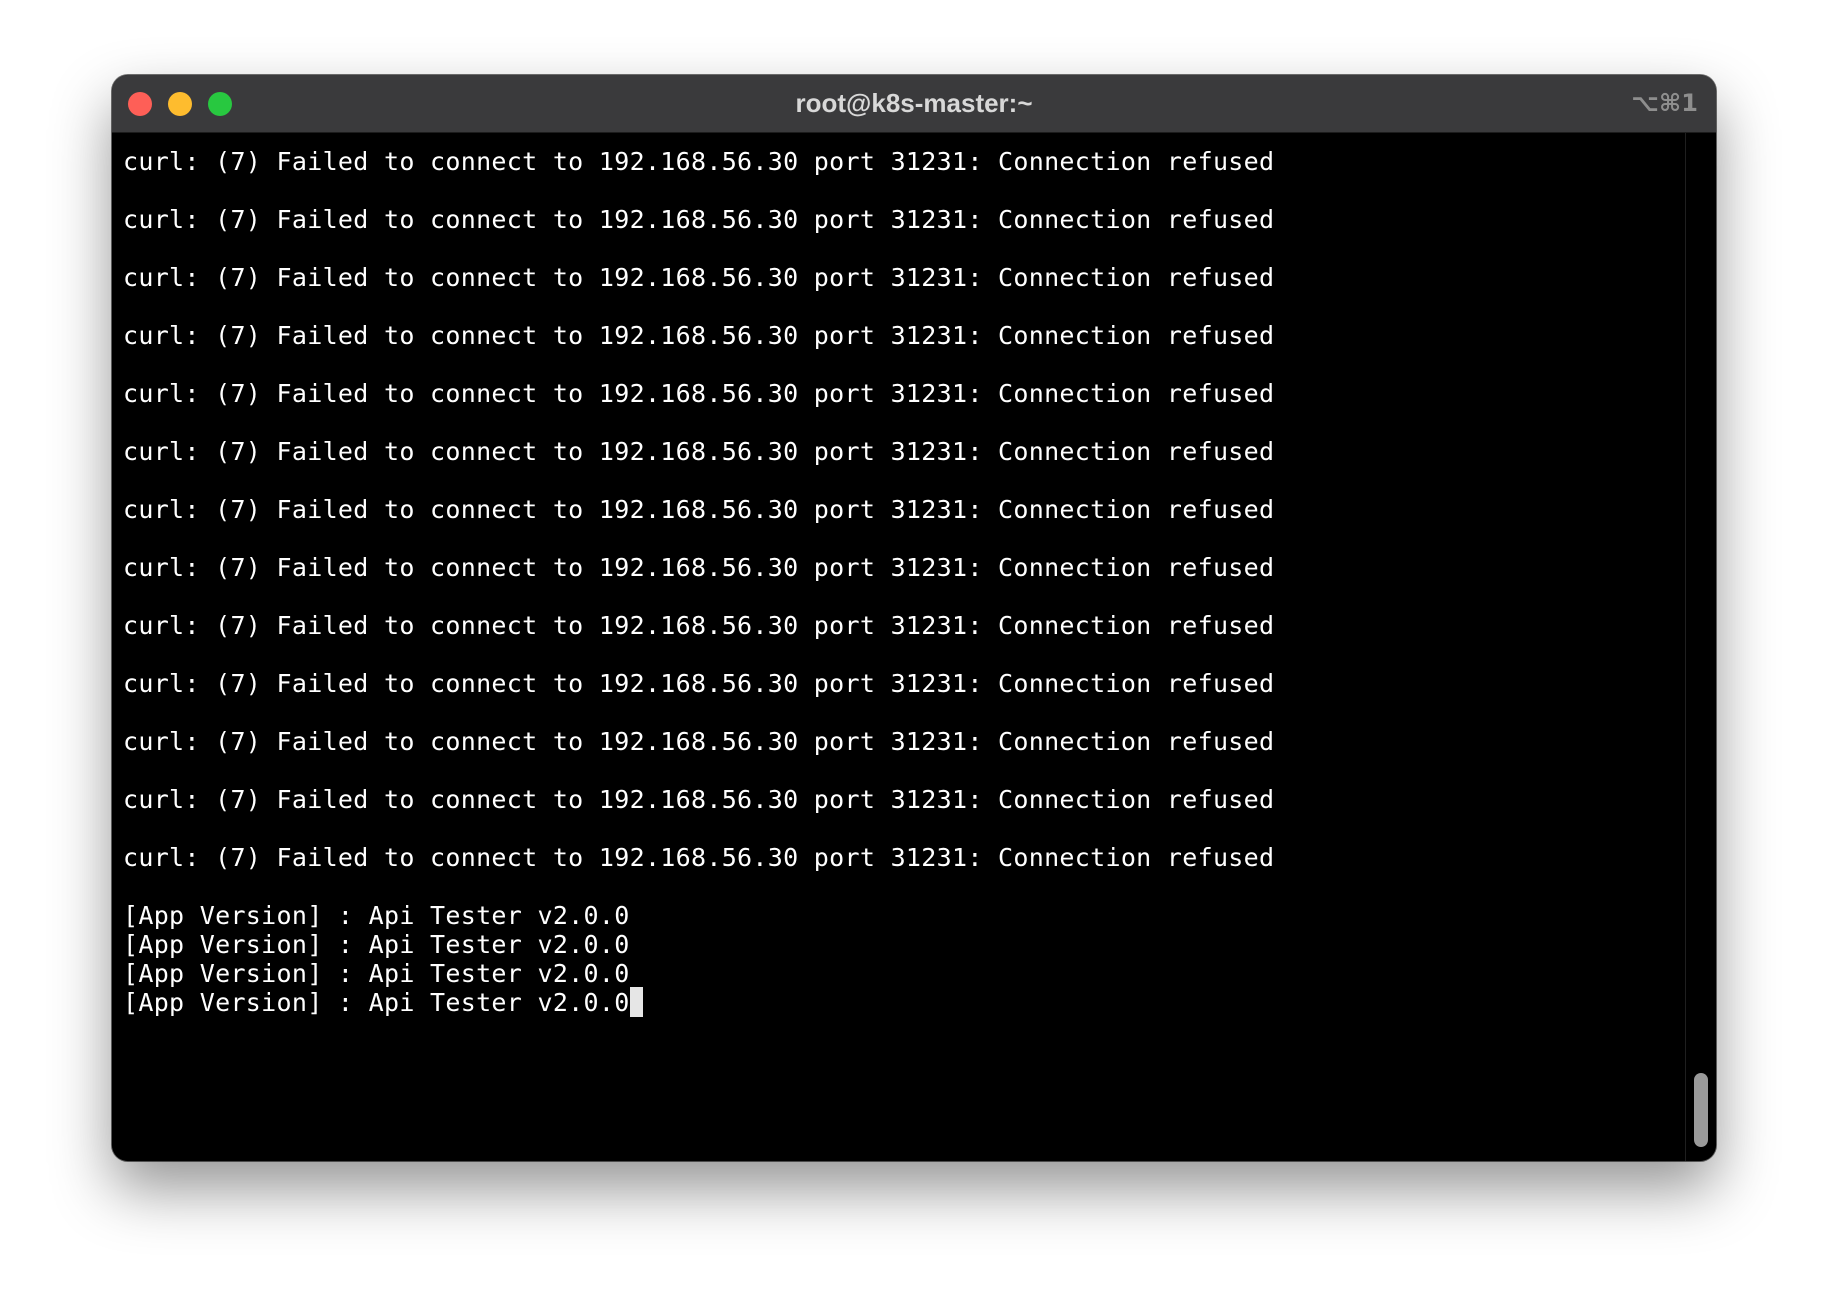 Image resolution: width=1828 pixels, height=1310 pixels. What do you see at coordinates (1664, 103) in the screenshot?
I see `window-shortcut-label: ⌥⌘1` at bounding box center [1664, 103].